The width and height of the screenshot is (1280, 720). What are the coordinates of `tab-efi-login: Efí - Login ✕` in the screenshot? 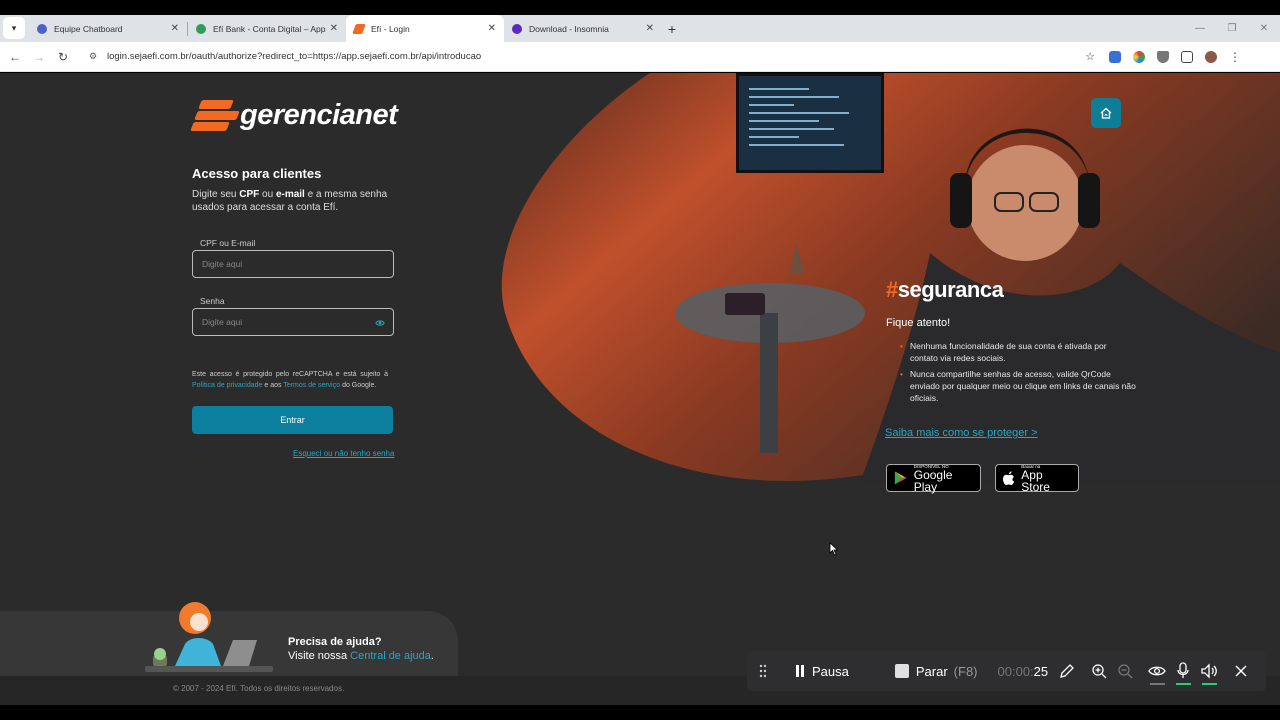 It's located at (425, 28).